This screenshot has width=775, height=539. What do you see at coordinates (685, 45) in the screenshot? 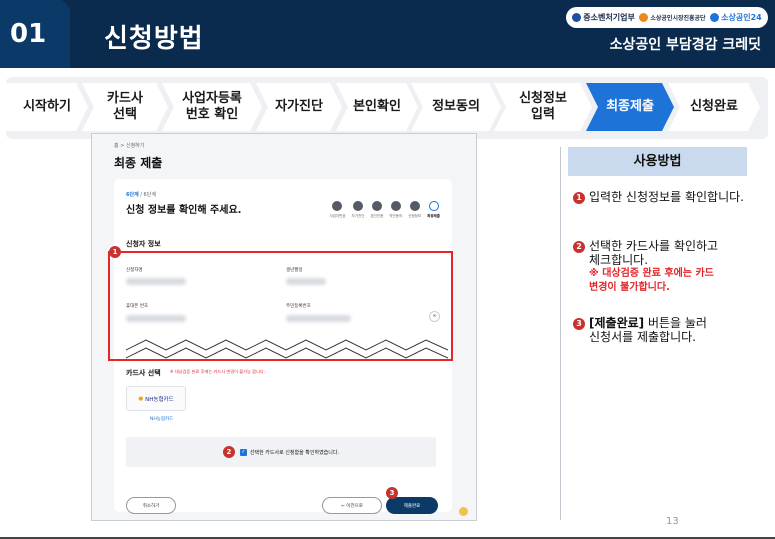
I see `page-subtitle: 소상공인 부담경감 크레딧` at bounding box center [685, 45].